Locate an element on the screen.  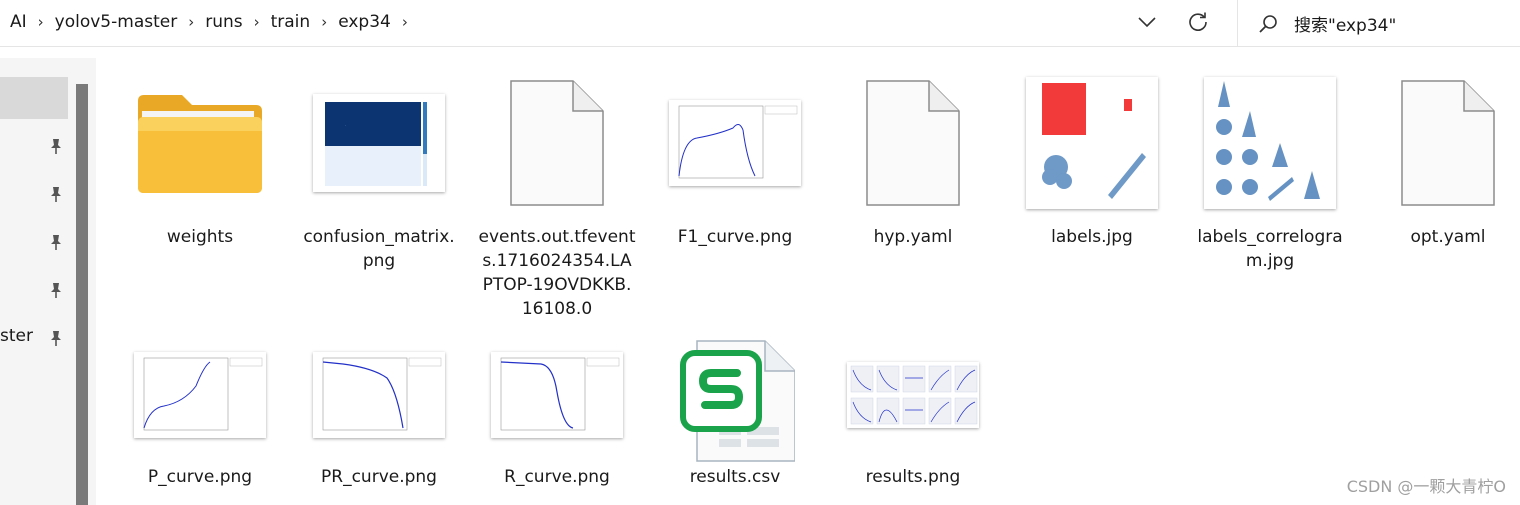
file-item-pr-curve: PR_curve.png is located at coordinates (379, 410).